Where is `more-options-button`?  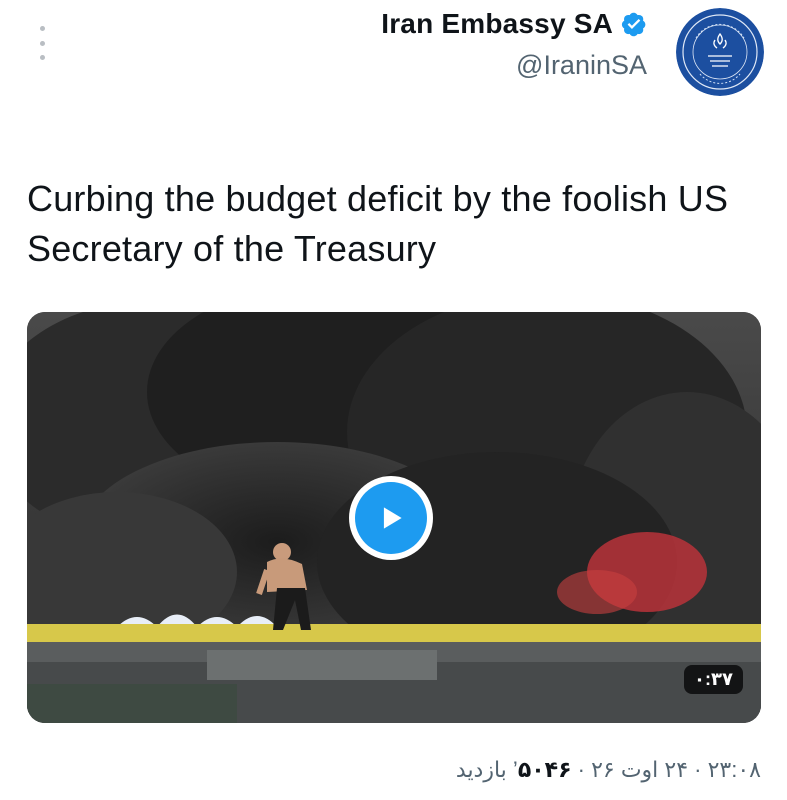 more-options-button is located at coordinates (42, 43).